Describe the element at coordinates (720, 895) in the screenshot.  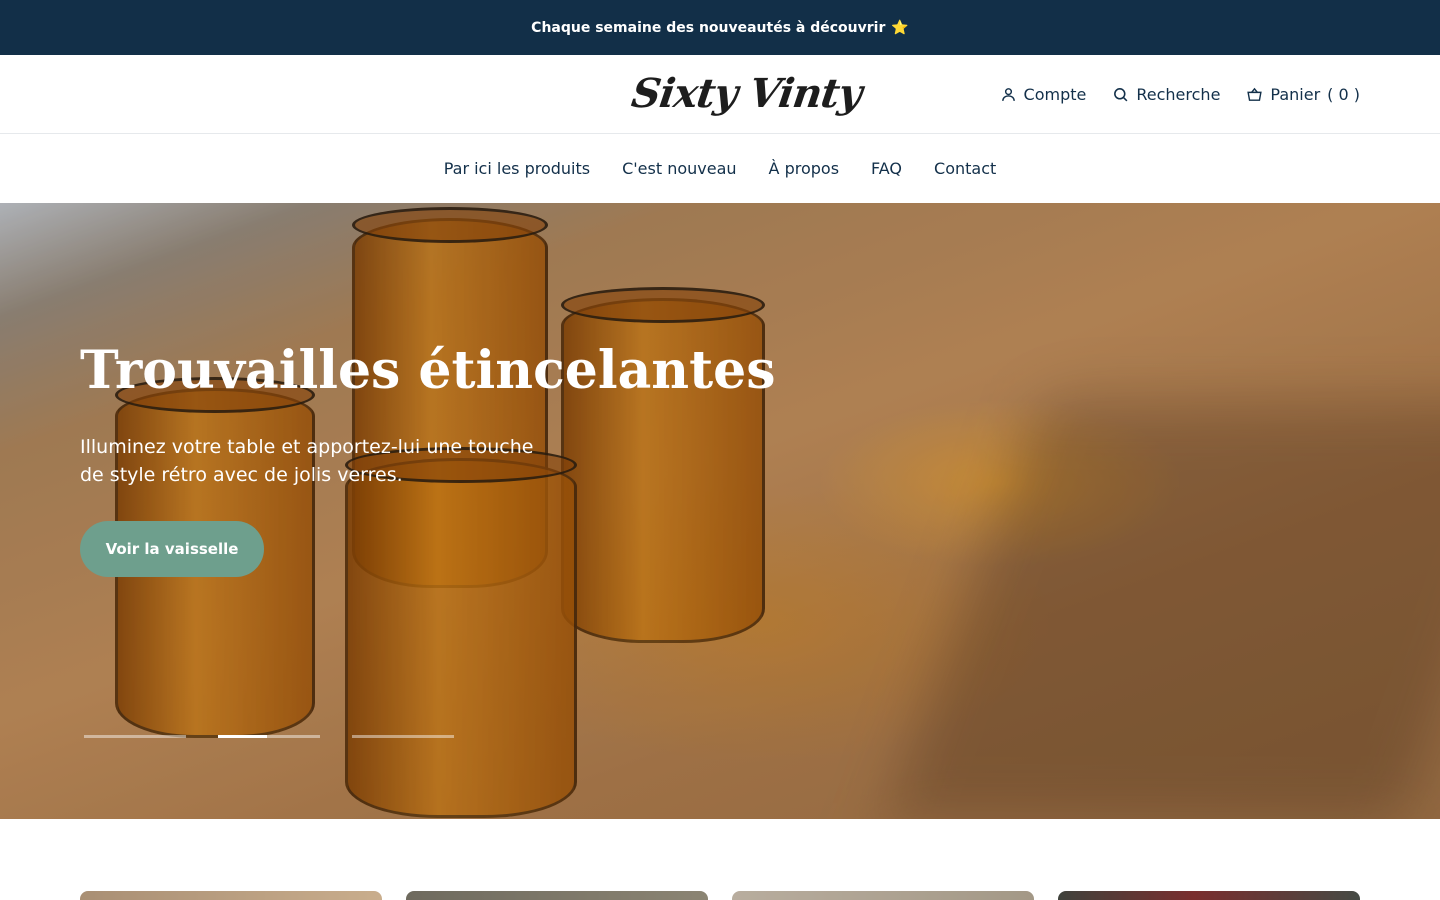
I see `collection-cards` at that location.